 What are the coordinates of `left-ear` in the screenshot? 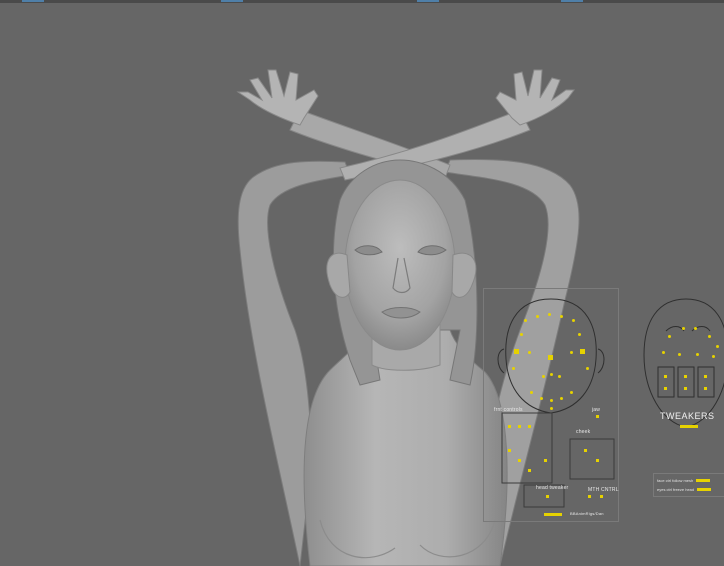 It's located at (338, 275).